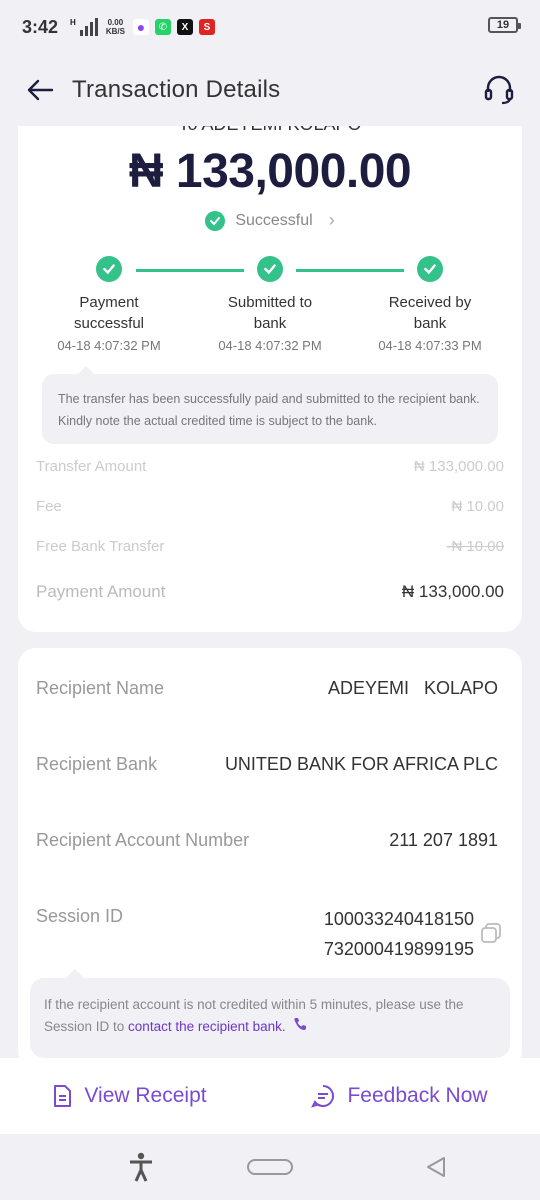 Image resolution: width=540 pixels, height=1200 pixels. Describe the element at coordinates (184, 27) in the screenshot. I see `x-icon: X` at that location.